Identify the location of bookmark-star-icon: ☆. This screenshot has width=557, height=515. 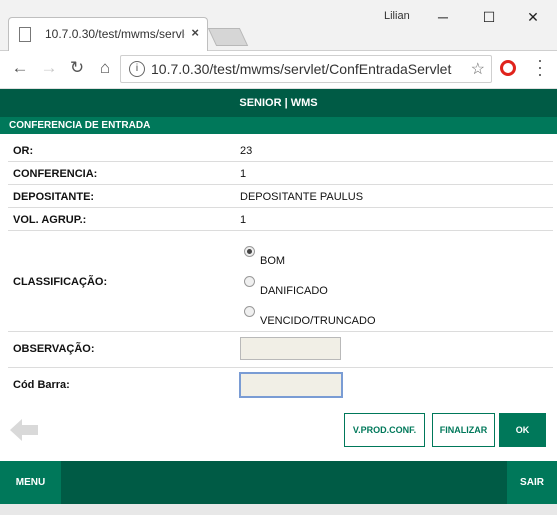
(478, 69).